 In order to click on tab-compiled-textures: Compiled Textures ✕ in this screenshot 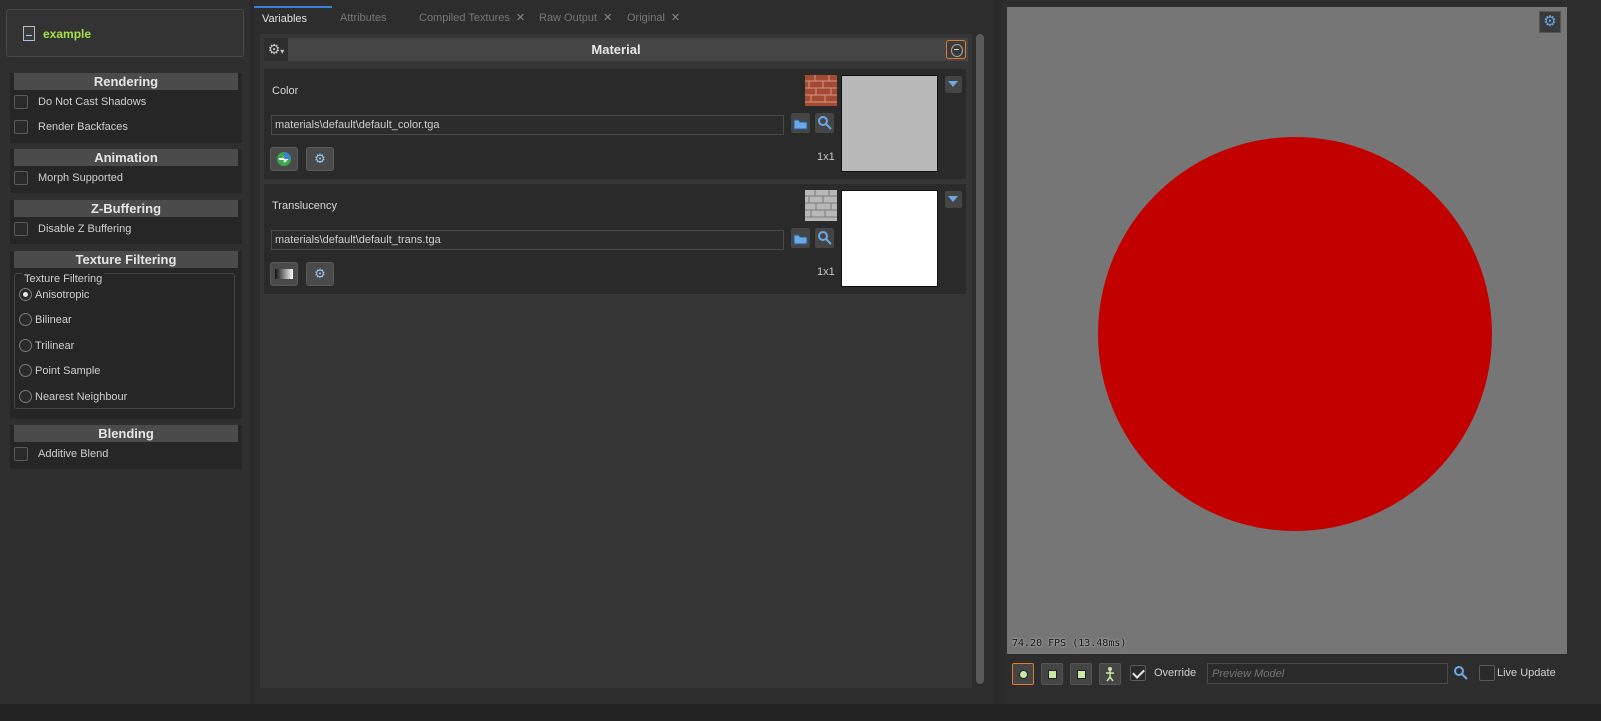, I will do `click(472, 18)`.